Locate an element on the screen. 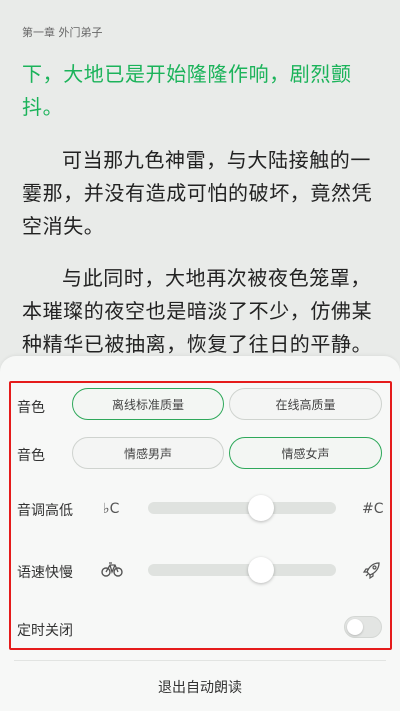  chapter-title: 第一章 外门弟子 is located at coordinates (62, 32).